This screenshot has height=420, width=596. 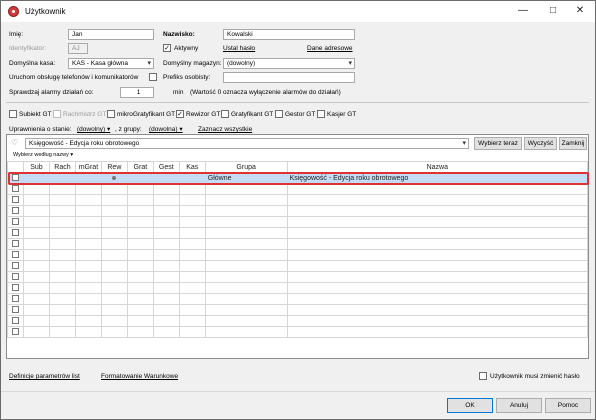 I want to click on col-mgrat: mGrat, so click(x=88, y=167).